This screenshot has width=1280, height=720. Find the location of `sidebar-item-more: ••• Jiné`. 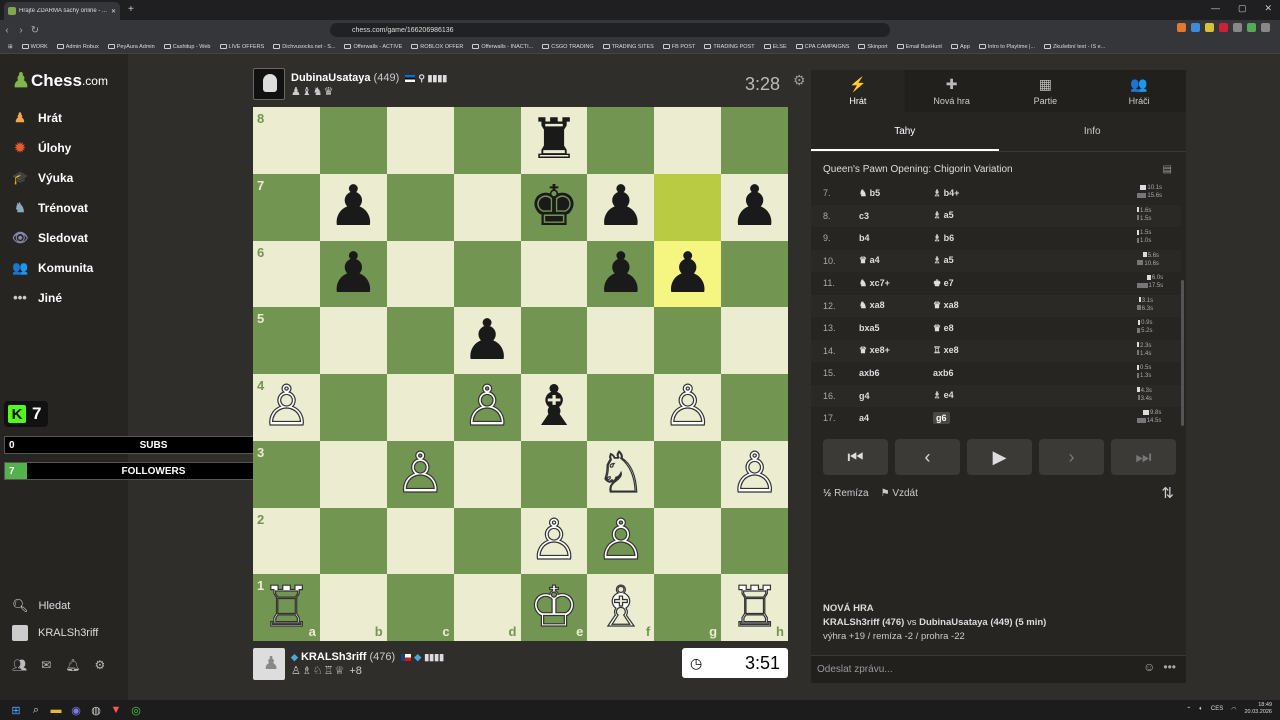

sidebar-item-more: ••• Jiné is located at coordinates (37, 297).